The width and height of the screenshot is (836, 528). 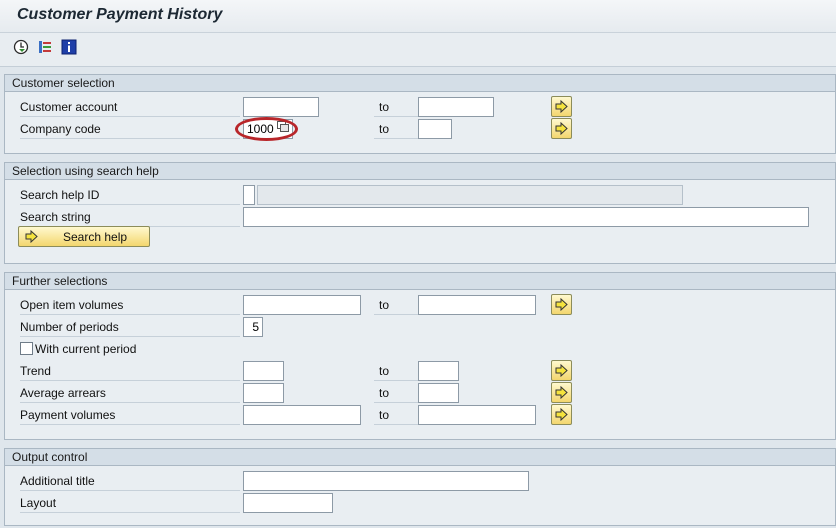 I want to click on information-icon, so click(x=69, y=47).